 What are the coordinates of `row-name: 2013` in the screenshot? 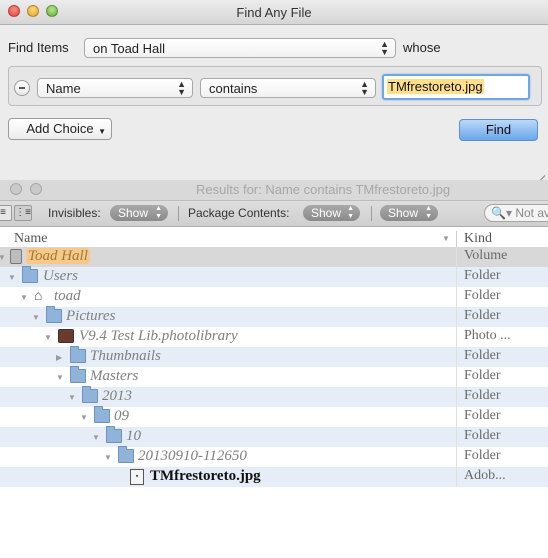 It's located at (117, 396).